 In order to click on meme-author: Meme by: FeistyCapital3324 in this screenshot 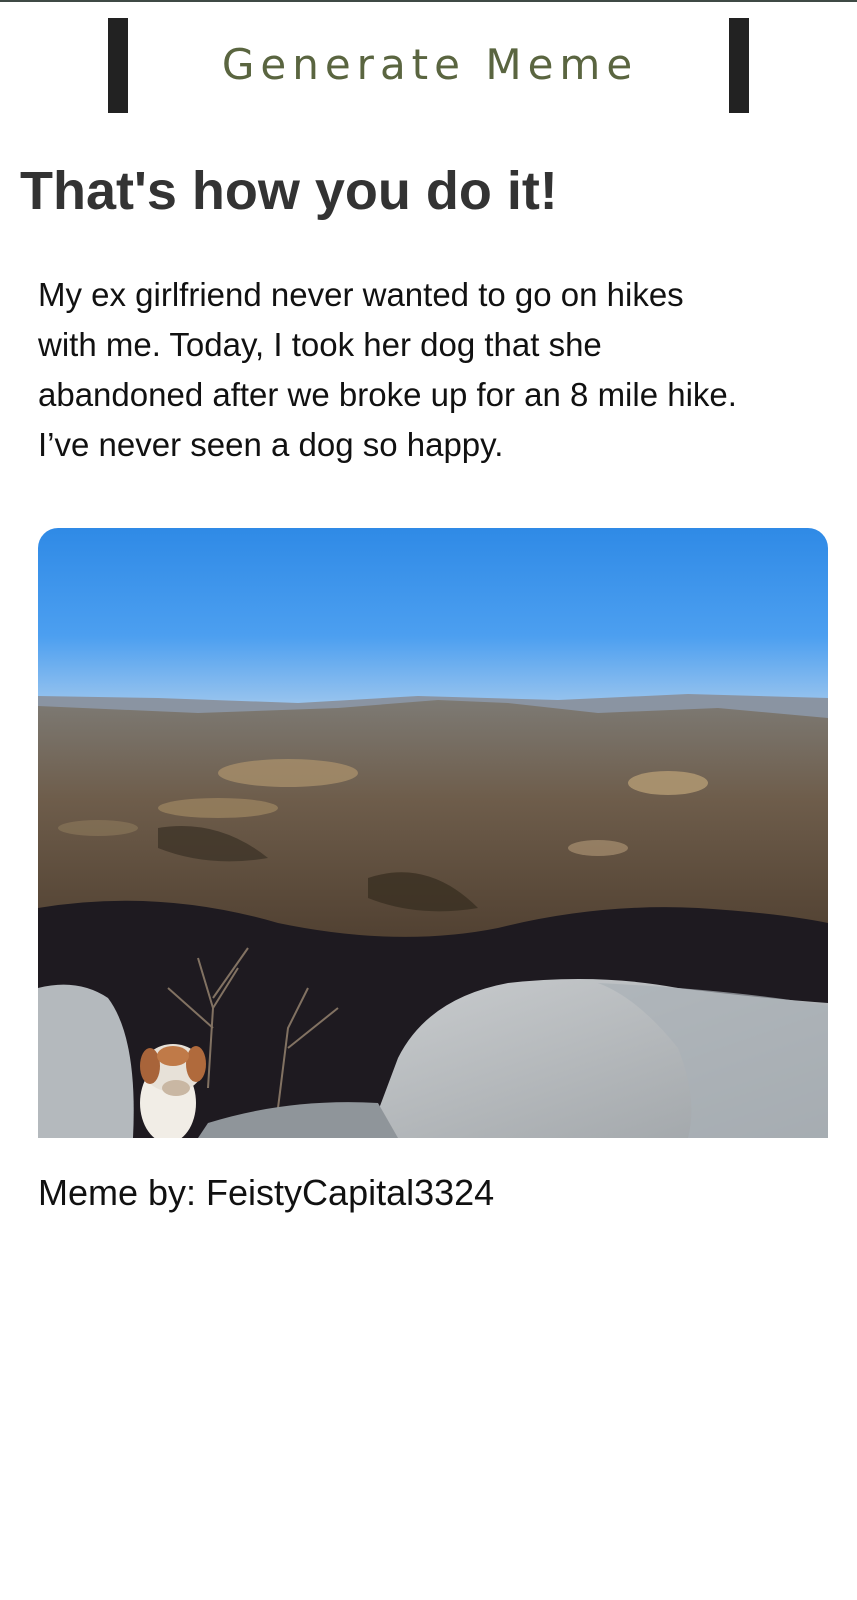, I will do `click(266, 1192)`.